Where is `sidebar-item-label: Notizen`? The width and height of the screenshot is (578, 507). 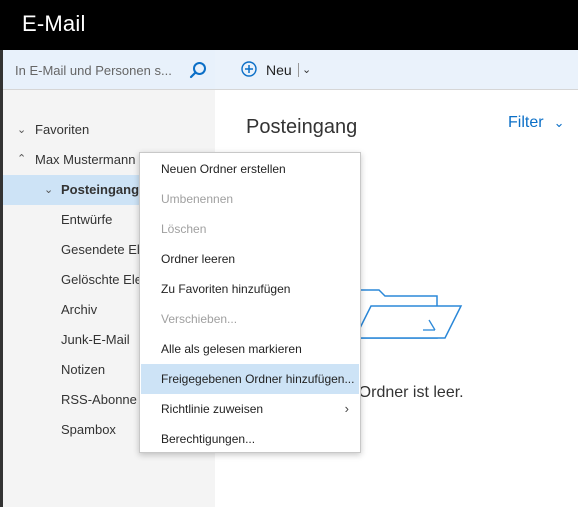 sidebar-item-label: Notizen is located at coordinates (83, 369).